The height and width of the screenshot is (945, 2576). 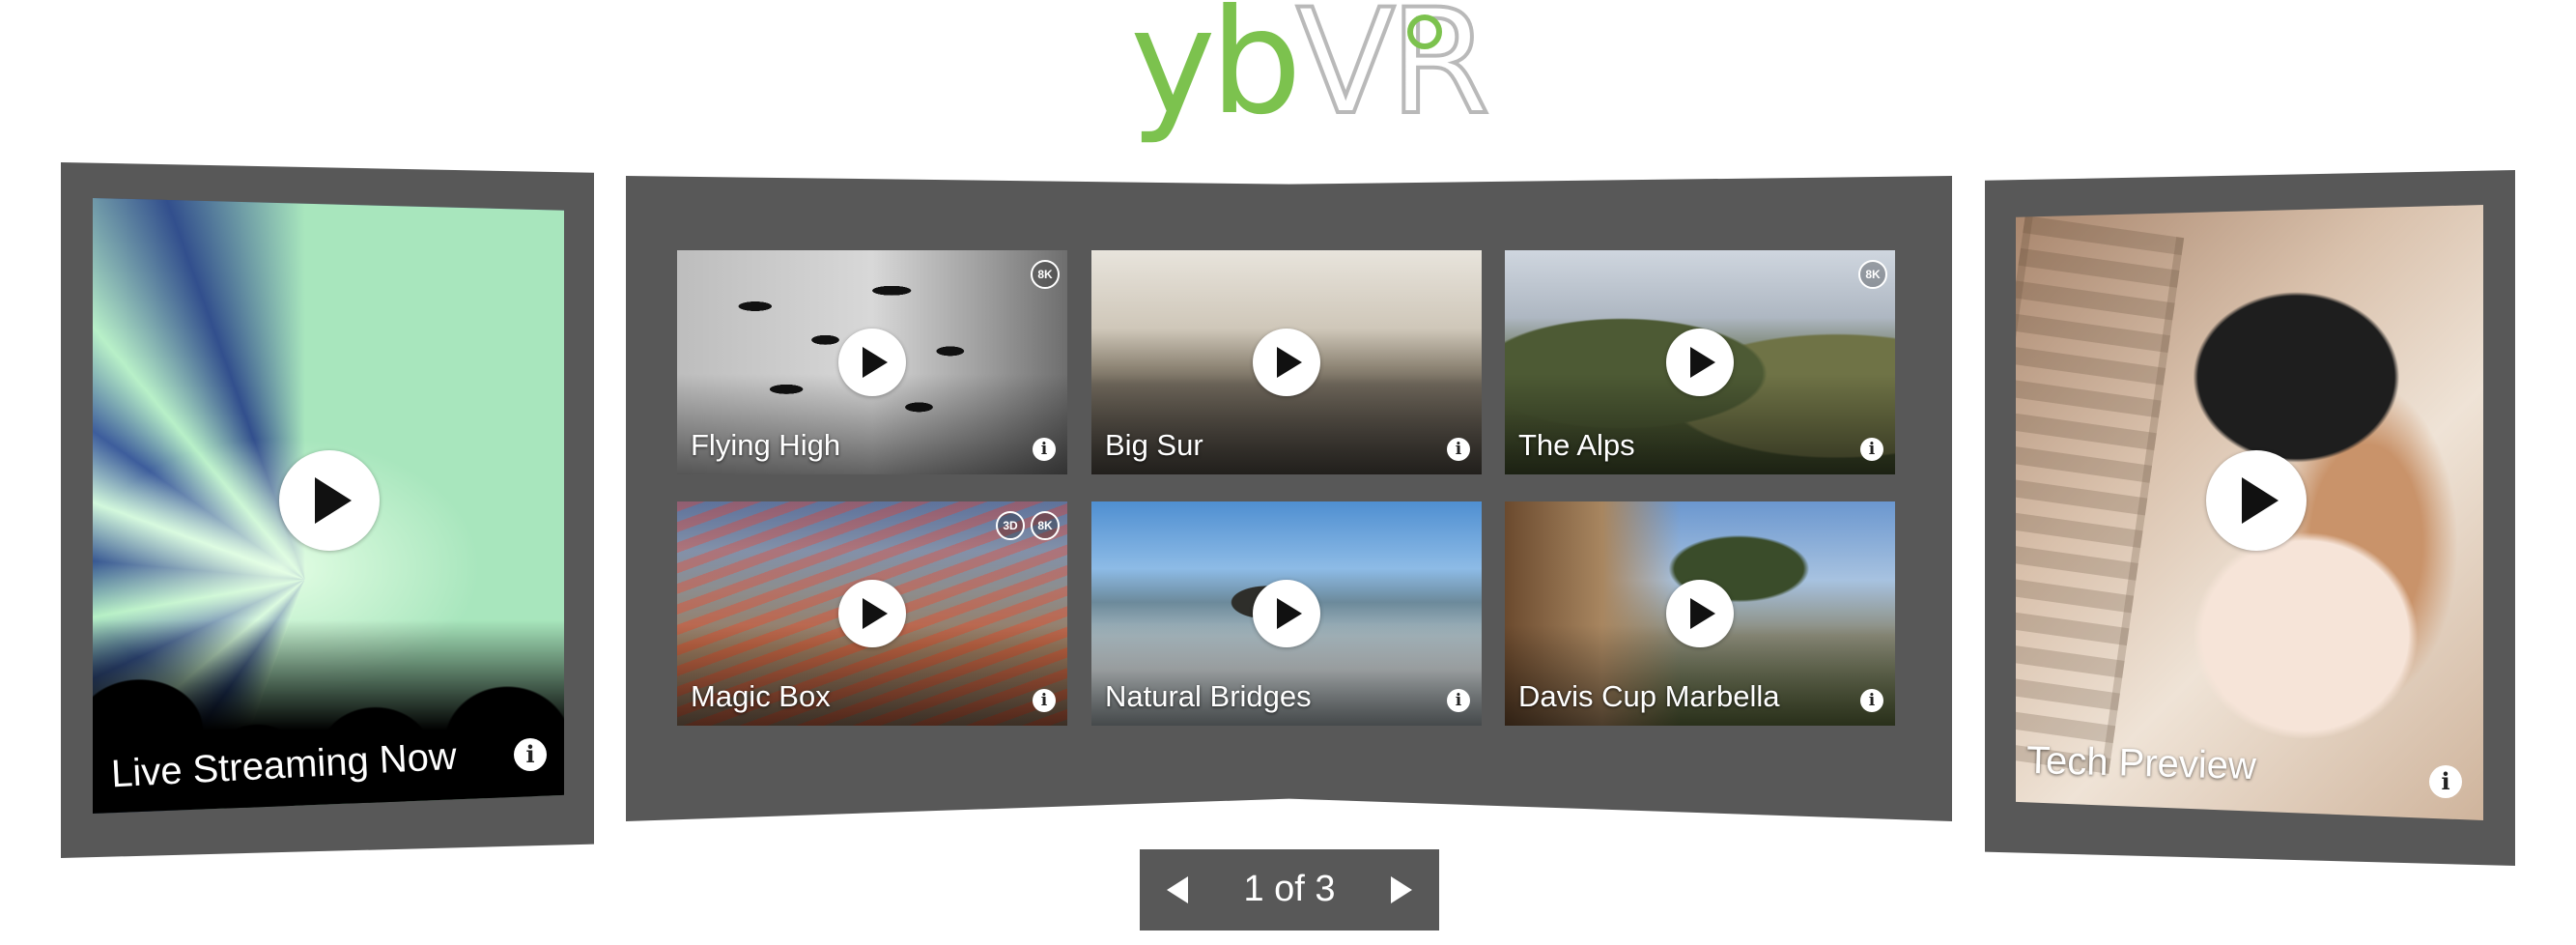 I want to click on chevron-right-icon, so click(x=1401, y=890).